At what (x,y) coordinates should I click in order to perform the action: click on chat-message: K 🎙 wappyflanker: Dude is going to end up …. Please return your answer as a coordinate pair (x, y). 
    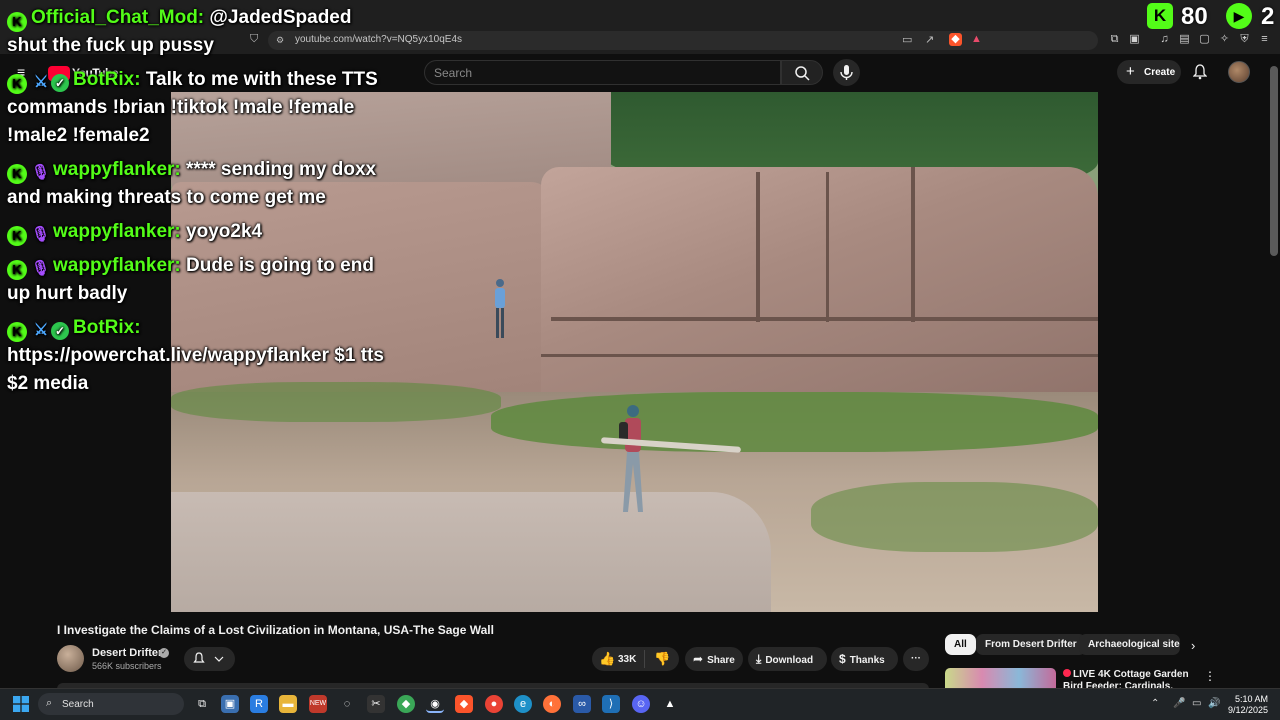
    Looking at the image, I should click on (197, 280).